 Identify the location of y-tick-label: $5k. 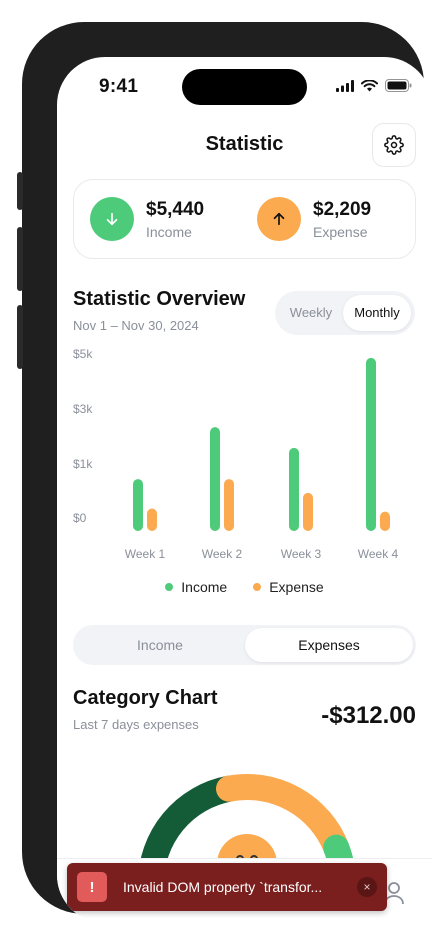
(83, 354).